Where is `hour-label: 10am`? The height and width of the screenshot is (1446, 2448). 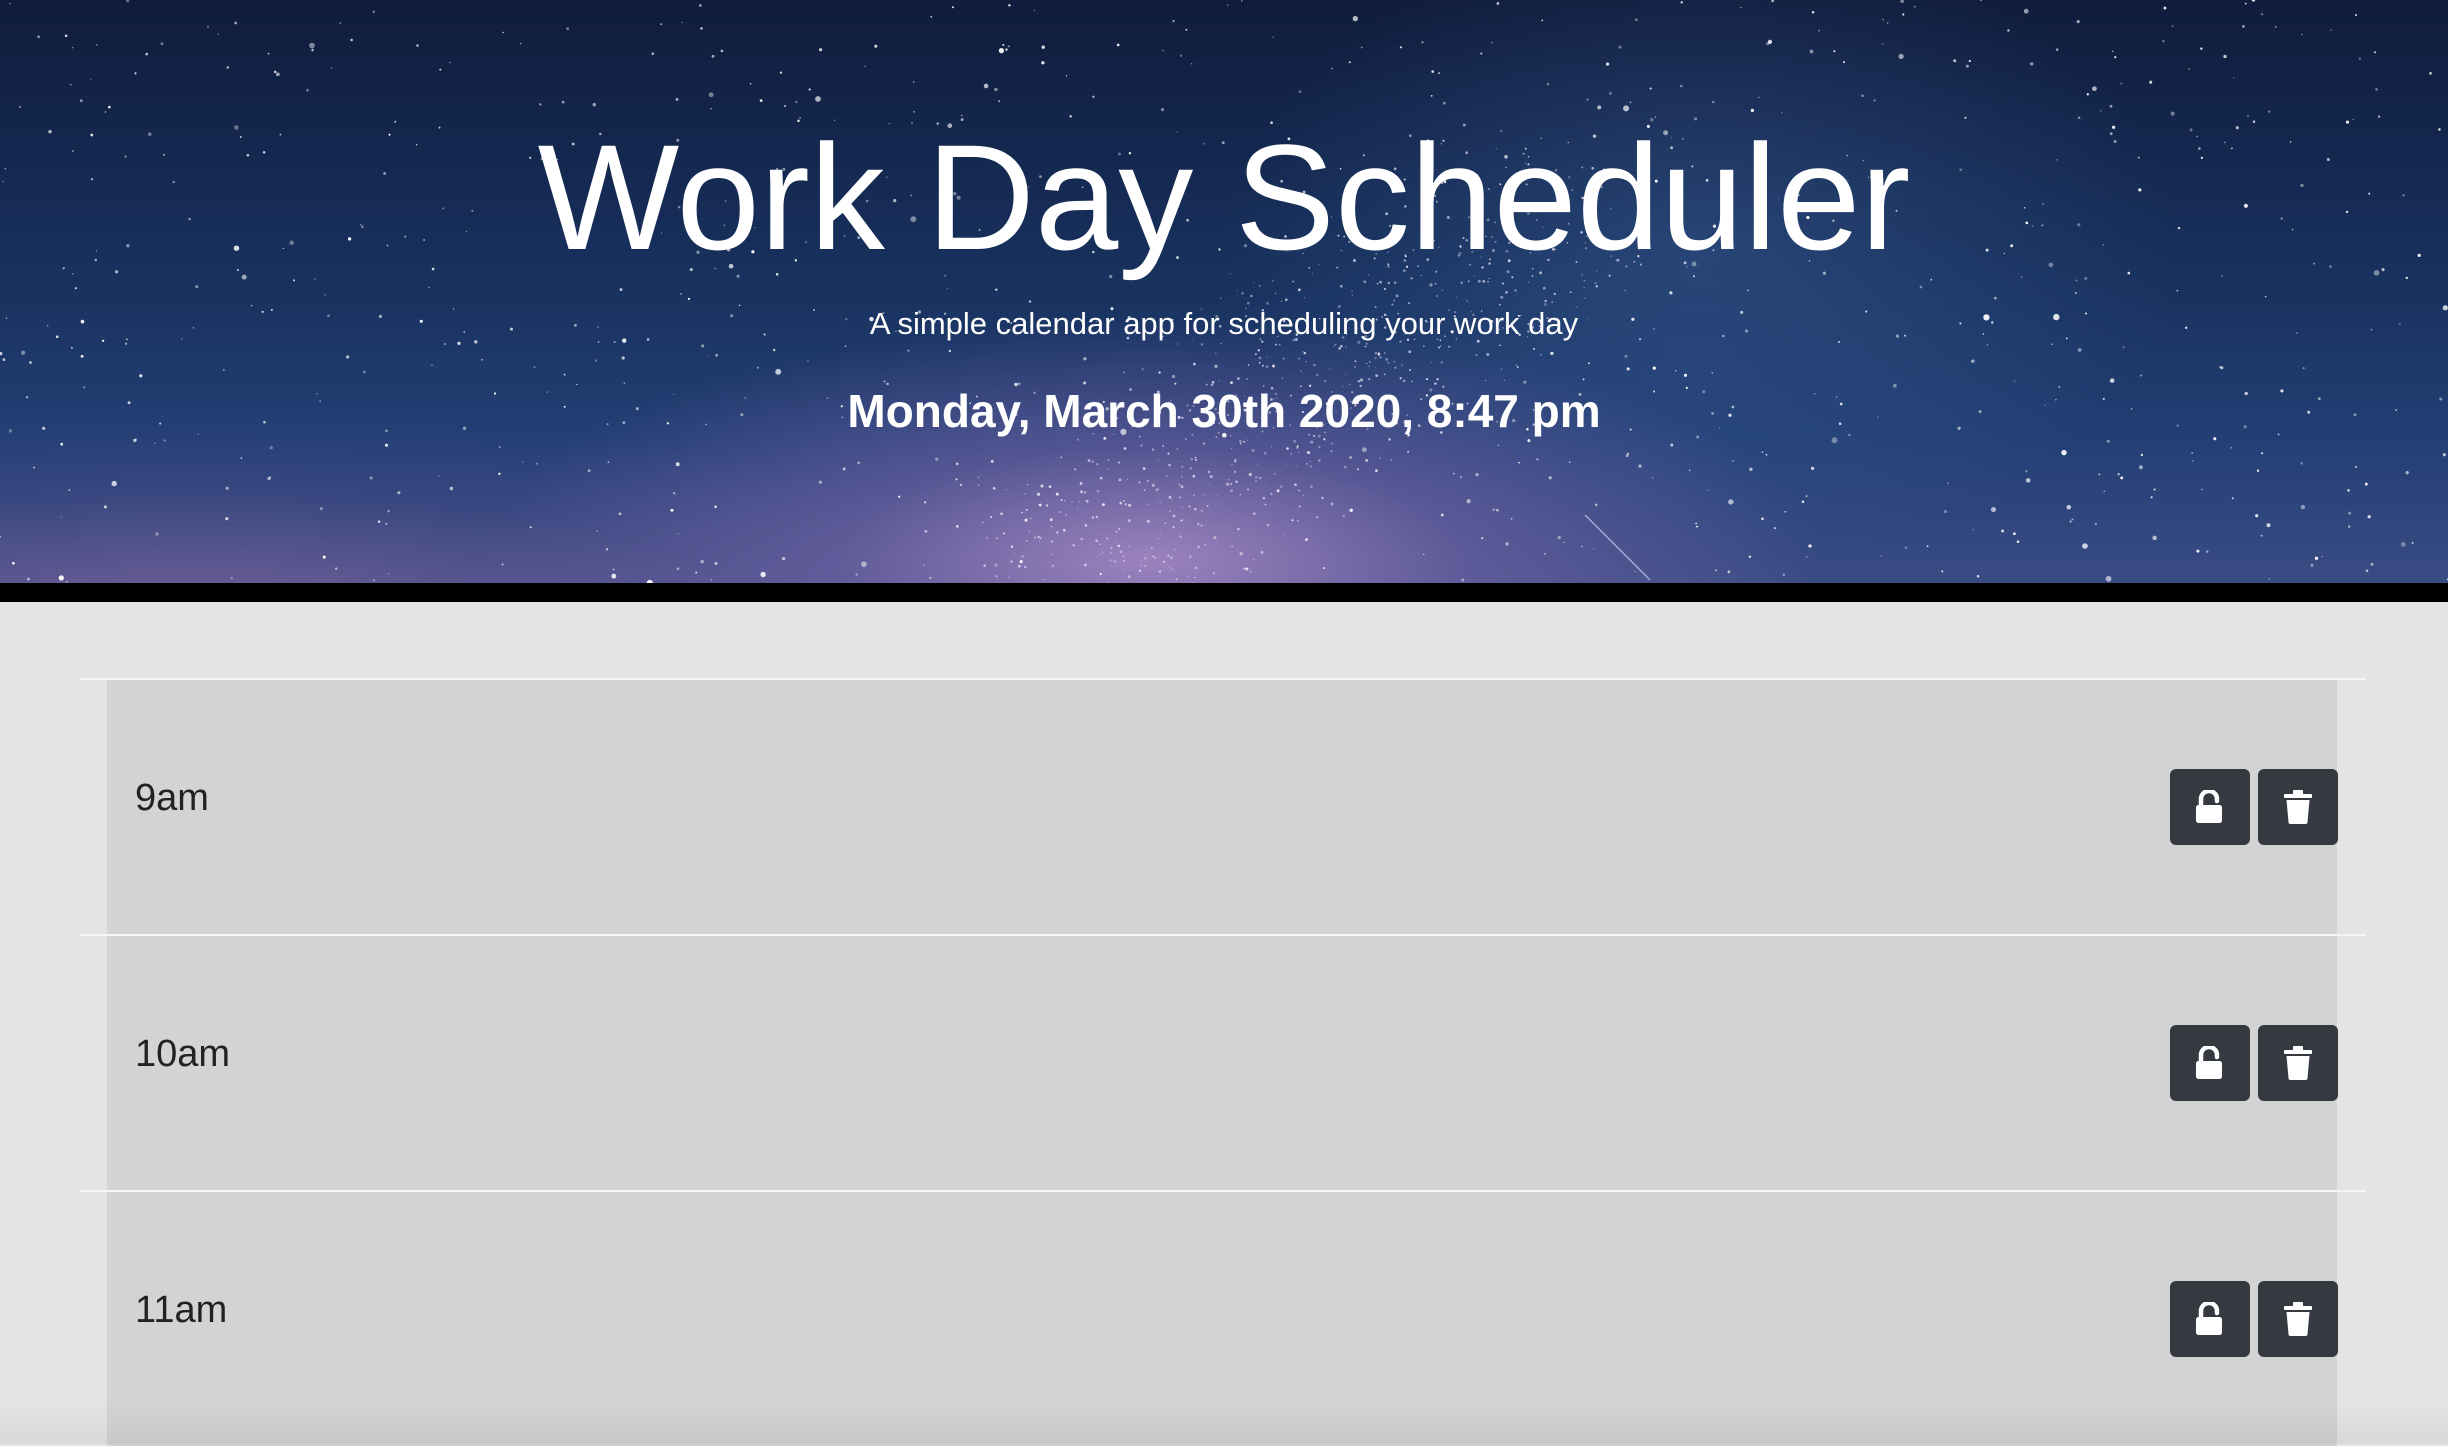 hour-label: 10am is located at coordinates (183, 1054).